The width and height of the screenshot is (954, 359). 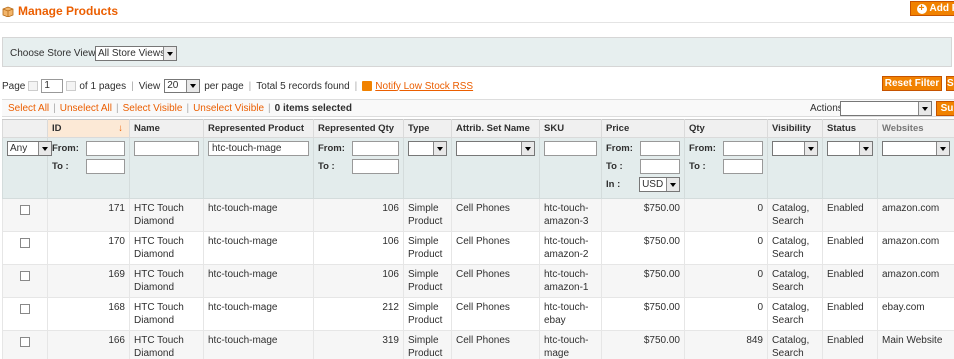 I want to click on col-name: Name, so click(x=166, y=128).